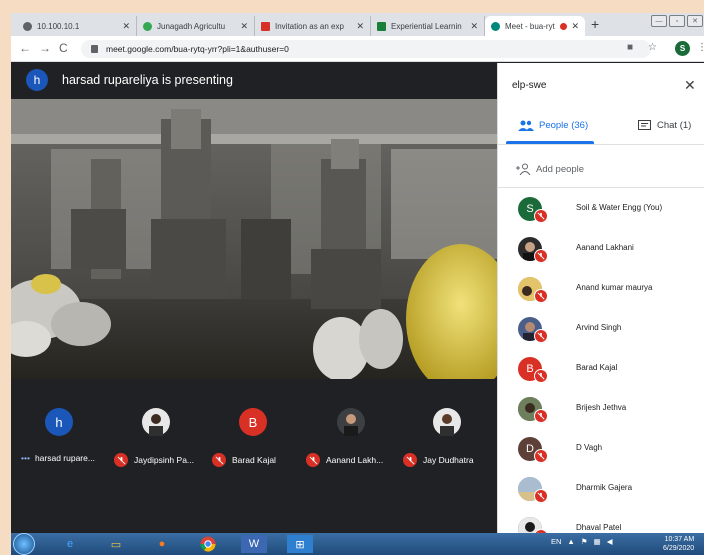  I want to click on presenter-bar: h harsad rupareliya is presenting, so click(122, 80).